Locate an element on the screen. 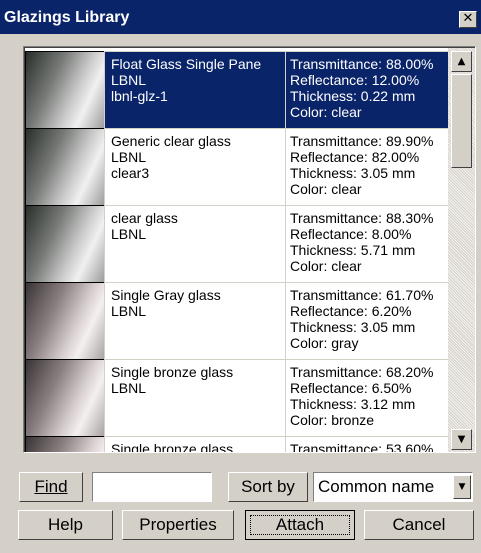 Image resolution: width=481 pixels, height=553 pixels. focus-rectangle is located at coordinates (300, 525).